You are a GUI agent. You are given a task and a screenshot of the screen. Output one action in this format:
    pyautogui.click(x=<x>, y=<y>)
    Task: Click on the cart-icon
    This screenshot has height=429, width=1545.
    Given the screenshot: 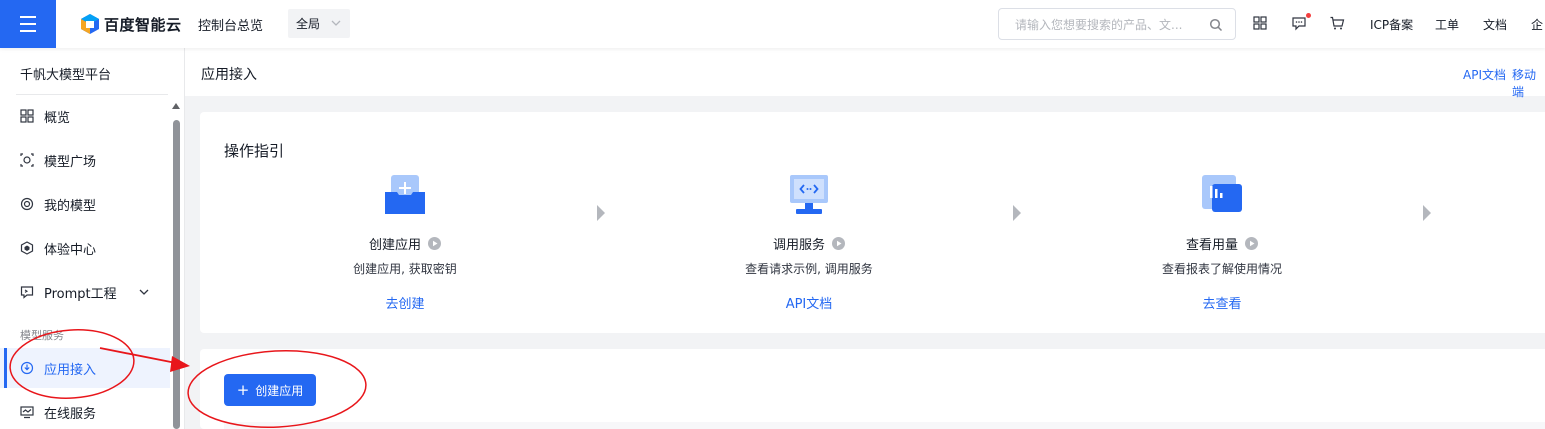 What is the action you would take?
    pyautogui.click(x=1337, y=23)
    